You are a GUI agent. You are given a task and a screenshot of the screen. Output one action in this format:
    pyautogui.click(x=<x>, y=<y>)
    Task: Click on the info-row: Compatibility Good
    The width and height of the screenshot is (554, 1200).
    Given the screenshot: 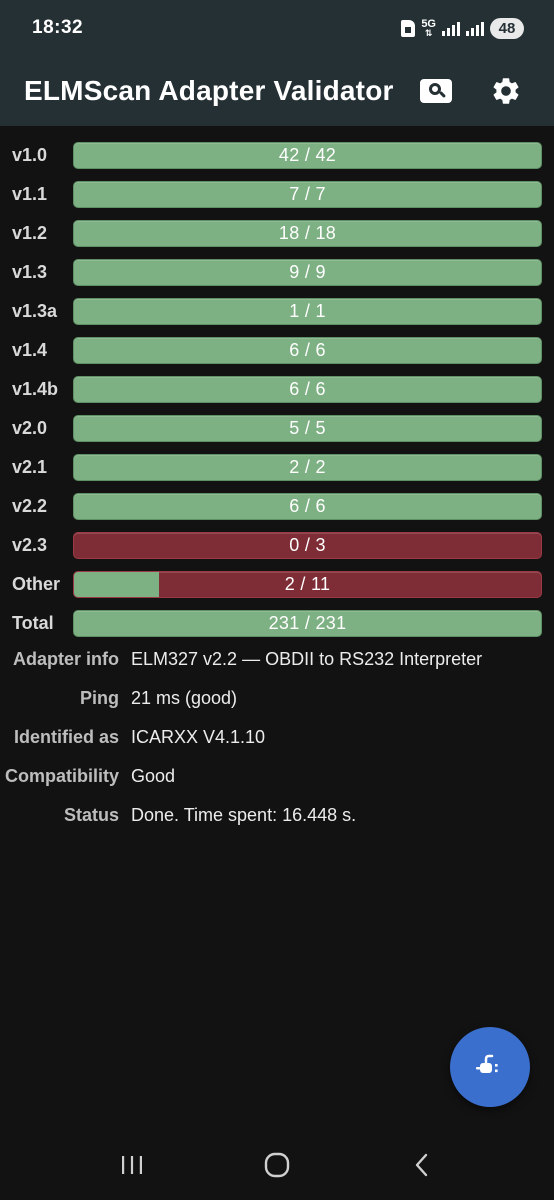 What is the action you would take?
    pyautogui.click(x=277, y=776)
    